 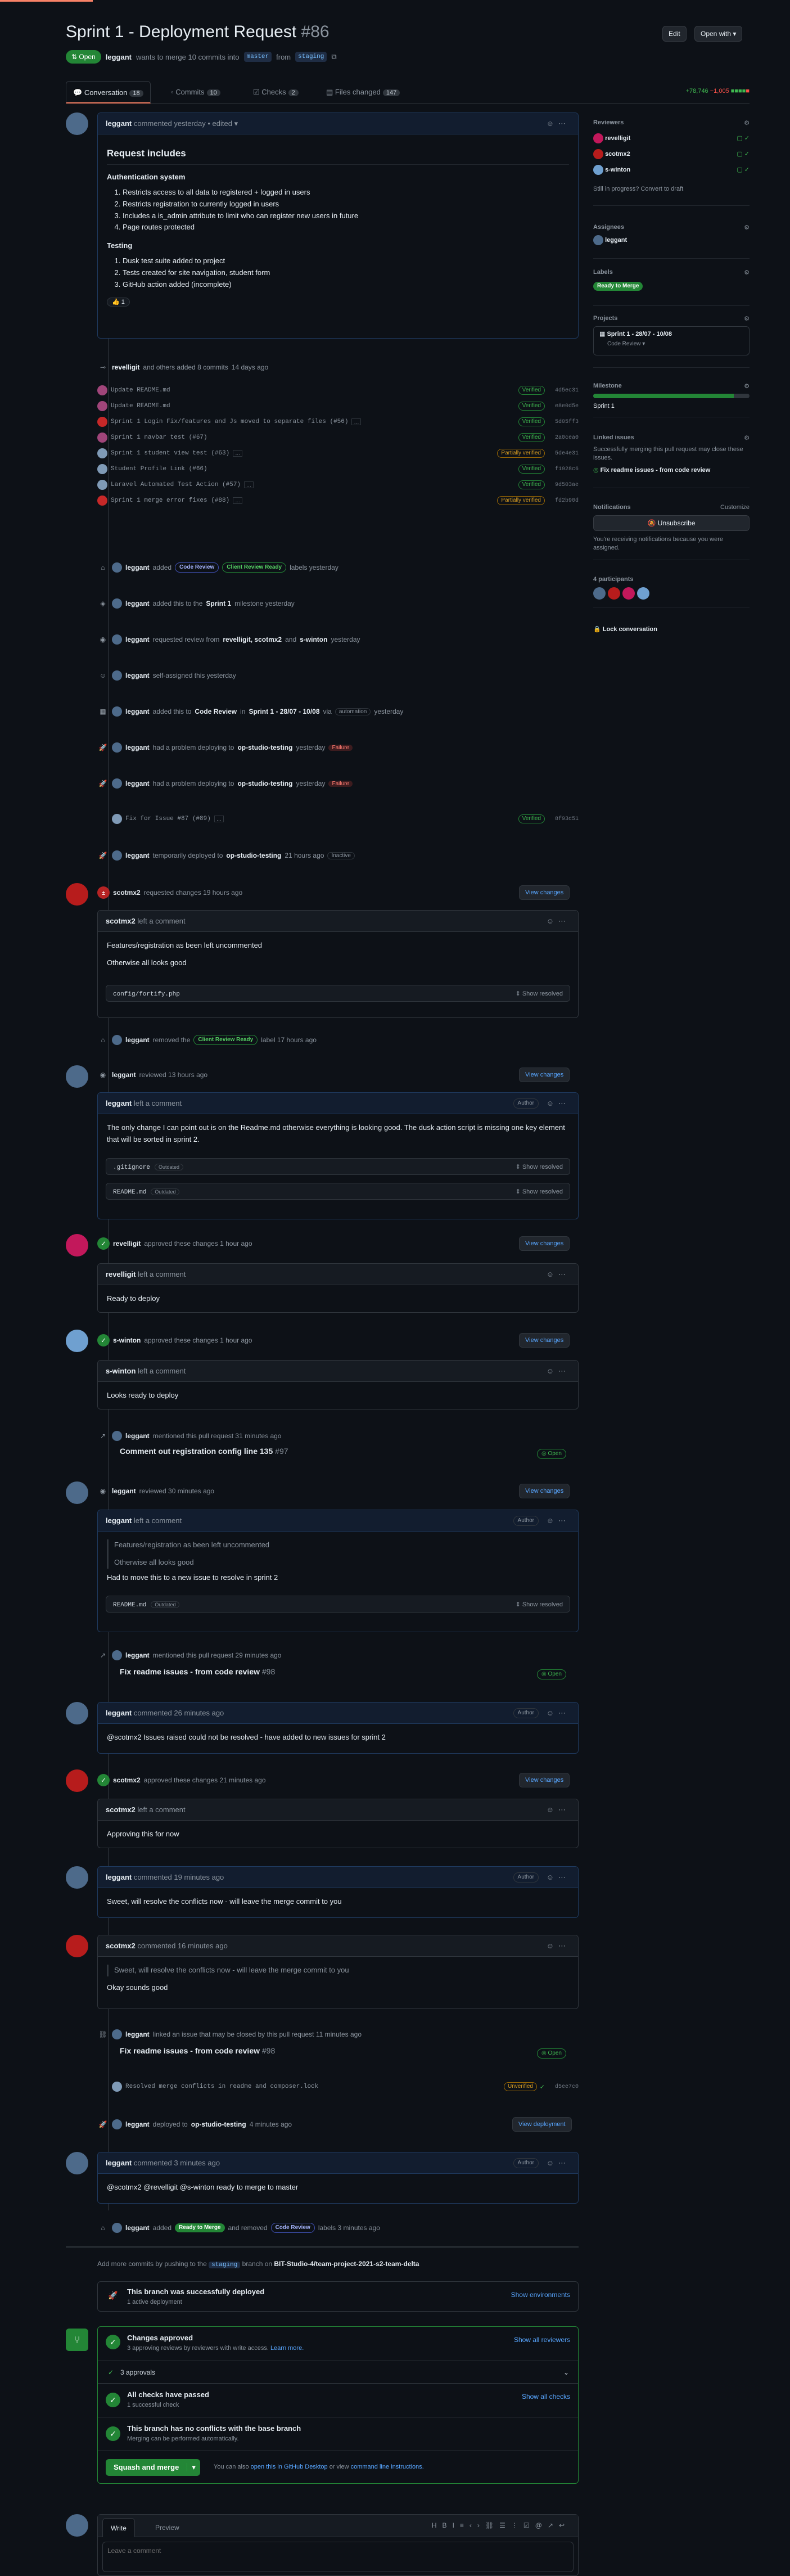 What do you see at coordinates (567, 2087) in the screenshot?
I see `commit-sha: d5ee7c0` at bounding box center [567, 2087].